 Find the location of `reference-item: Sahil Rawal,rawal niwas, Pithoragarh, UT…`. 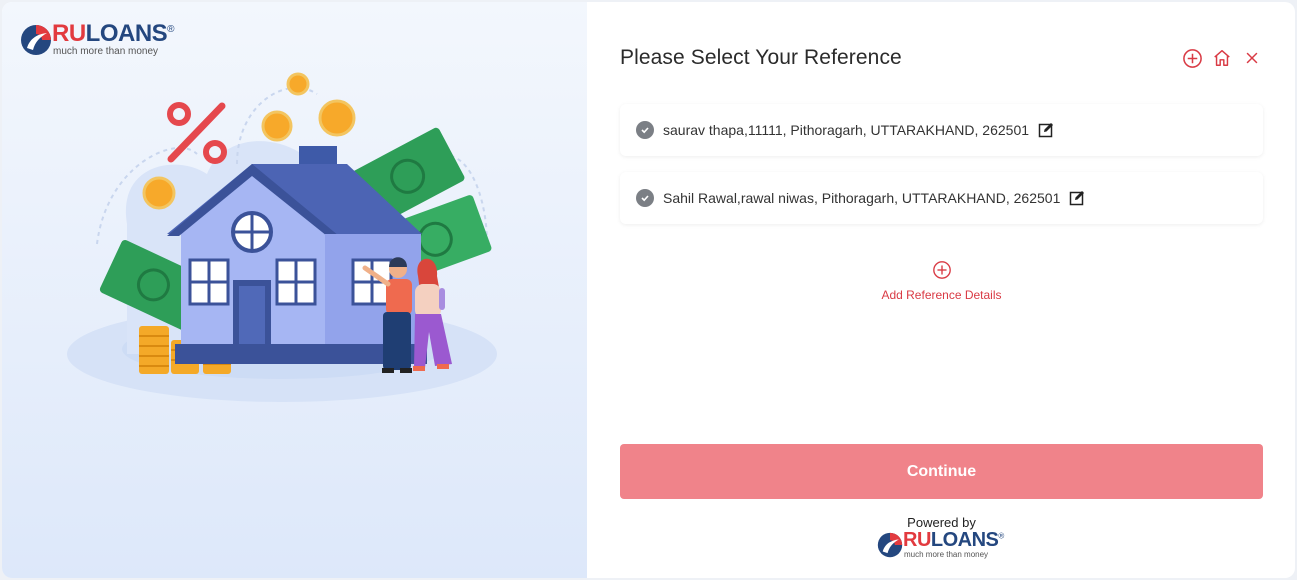

reference-item: Sahil Rawal,rawal niwas, Pithoragarh, UT… is located at coordinates (941, 198).